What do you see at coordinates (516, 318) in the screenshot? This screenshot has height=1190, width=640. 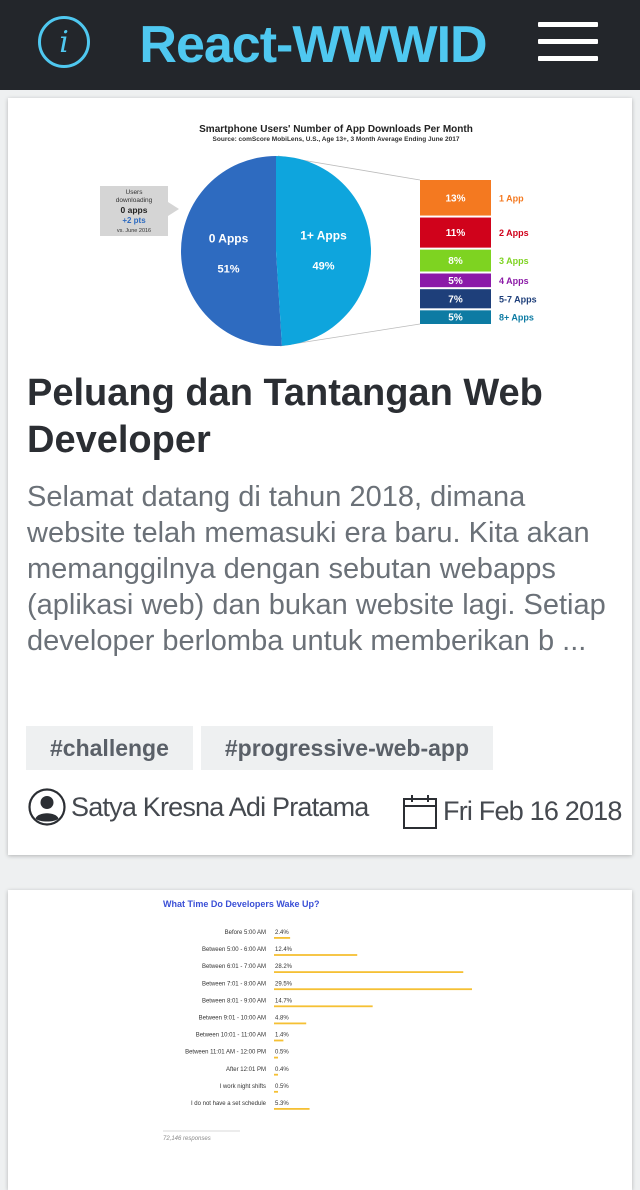 I see `breakdown-label: 8+ Apps` at bounding box center [516, 318].